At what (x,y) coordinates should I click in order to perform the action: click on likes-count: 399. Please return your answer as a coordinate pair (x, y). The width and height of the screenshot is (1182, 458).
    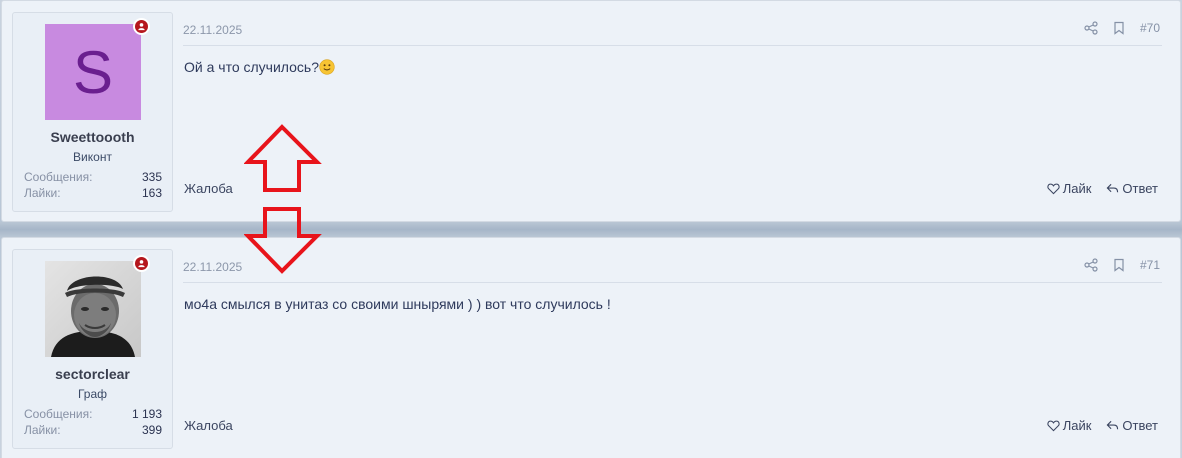
    Looking at the image, I should click on (151, 430).